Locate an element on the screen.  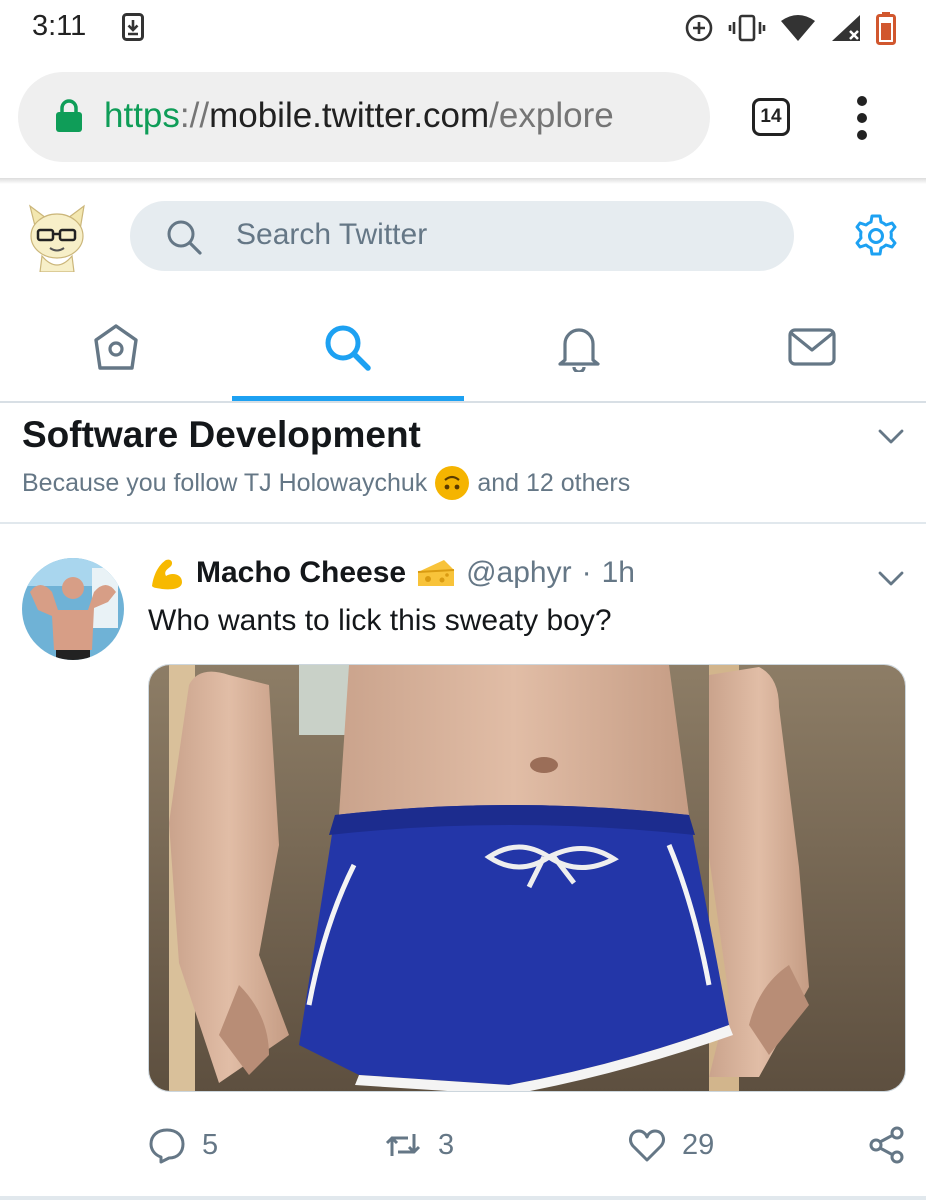
status-time: 3:11 is located at coordinates (59, 26).